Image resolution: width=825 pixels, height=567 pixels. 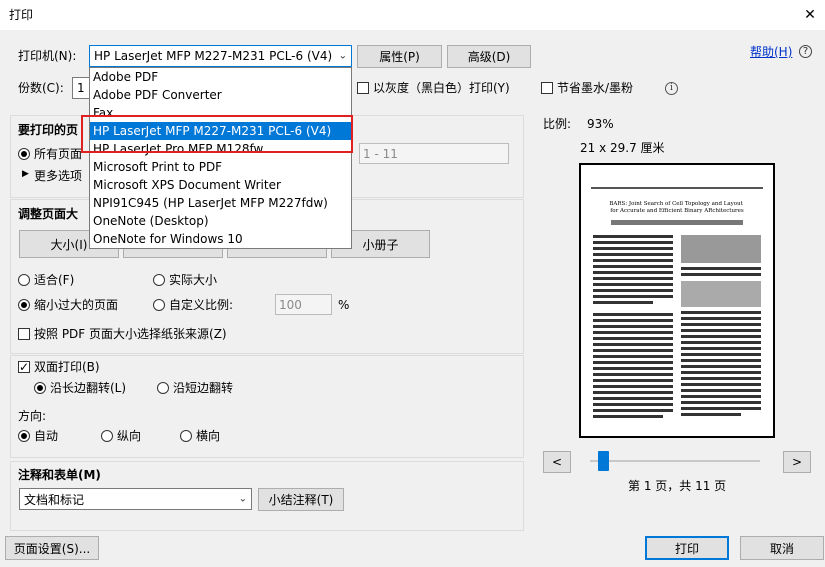 What do you see at coordinates (380, 153) in the screenshot?
I see `page-range-value: 1 - 11` at bounding box center [380, 153].